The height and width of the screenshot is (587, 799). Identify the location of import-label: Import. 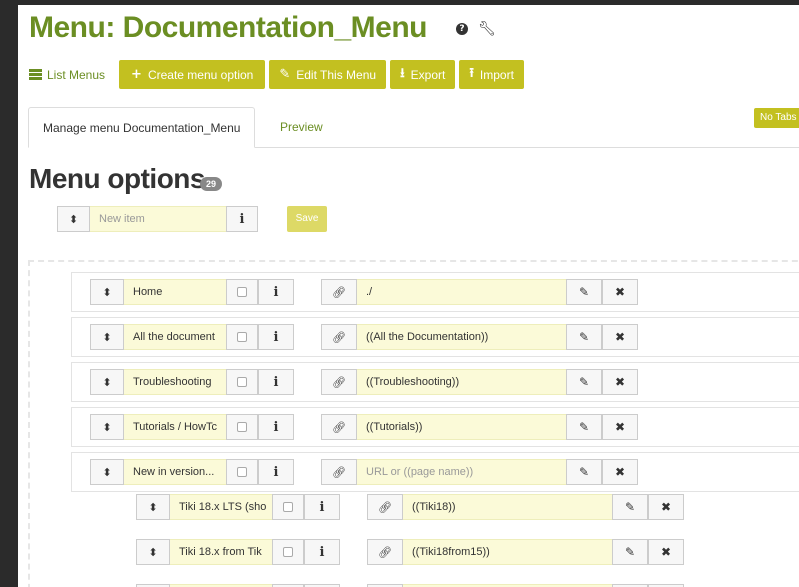
(496, 74).